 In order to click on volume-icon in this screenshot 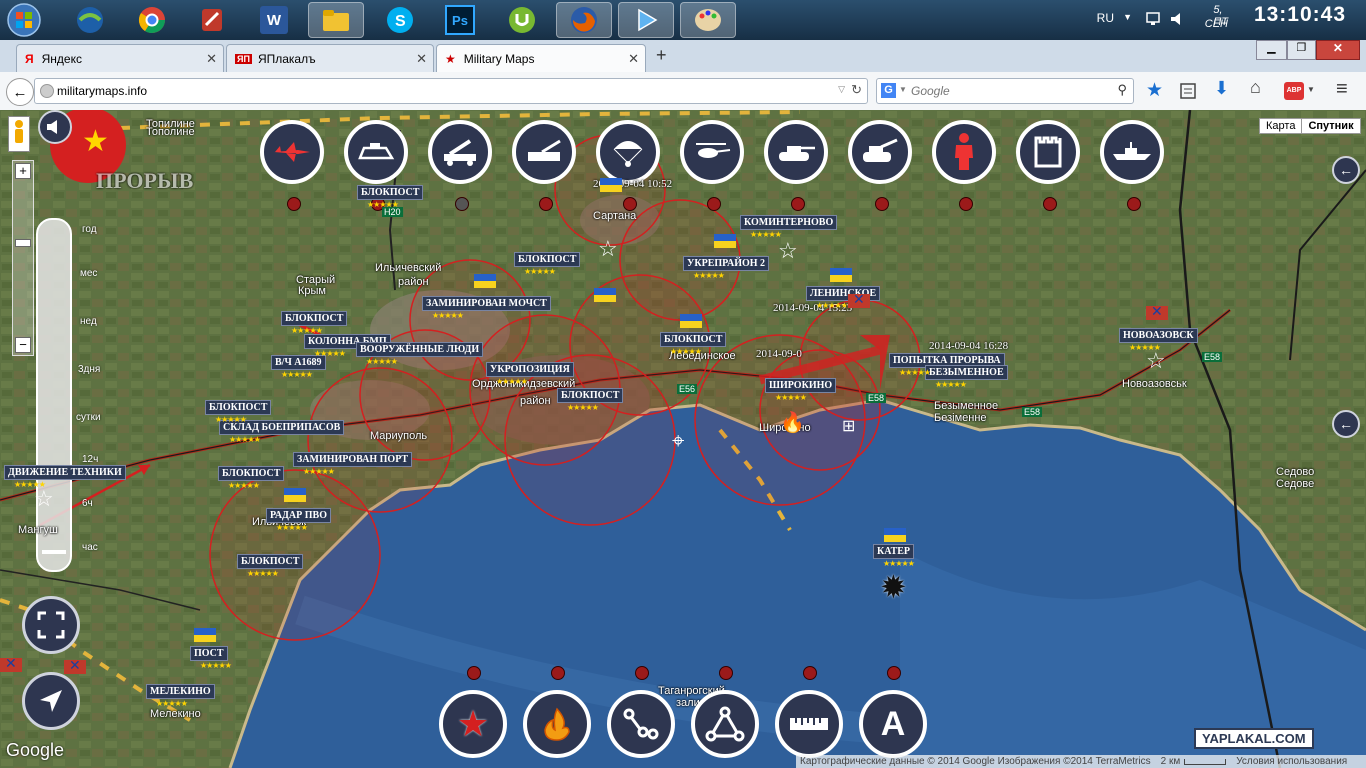, I will do `click(1178, 19)`.